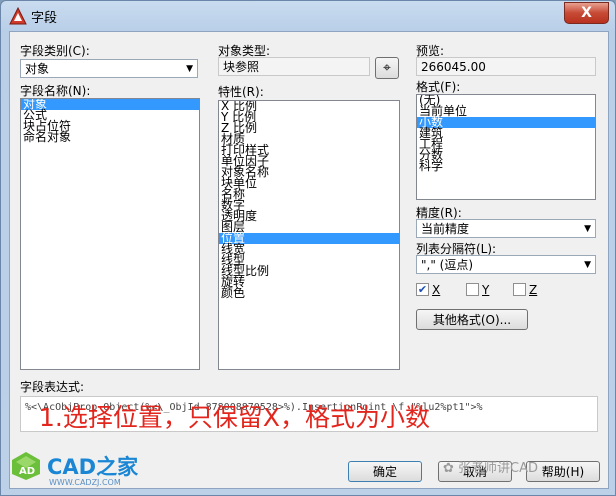 The image size is (616, 496). What do you see at coordinates (309, 271) in the screenshot?
I see `list-item: 线型比例` at bounding box center [309, 271].